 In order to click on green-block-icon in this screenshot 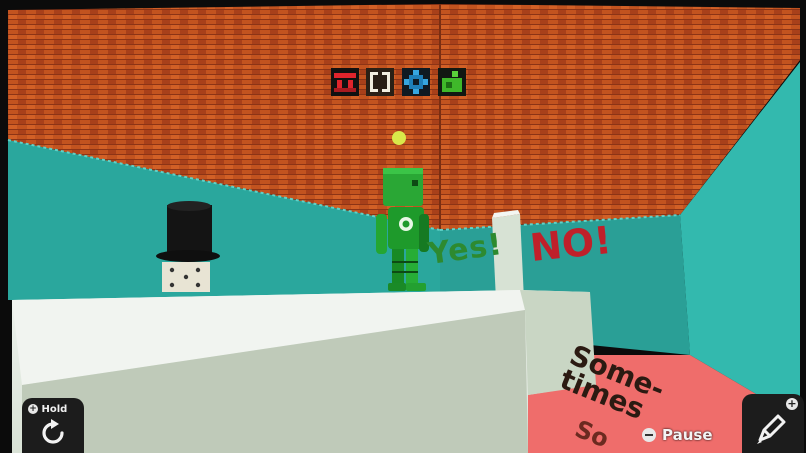, I will do `click(452, 82)`.